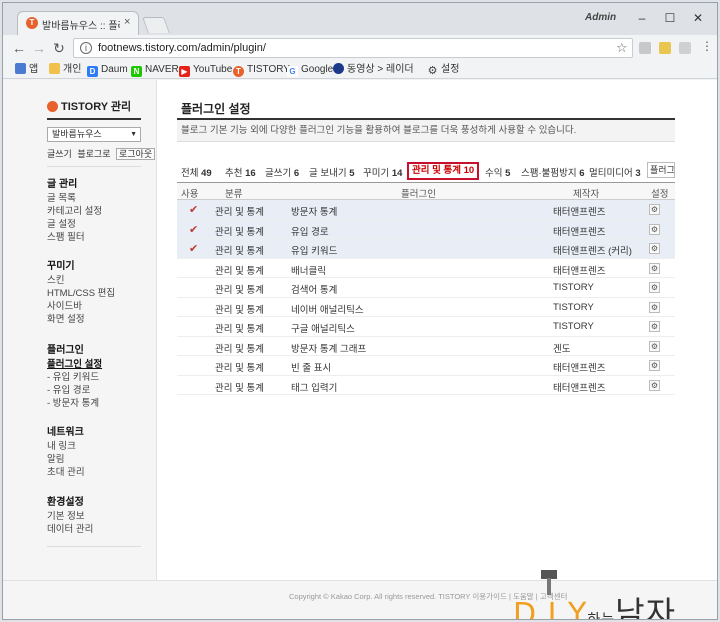  I want to click on user-profile-label: Admin, so click(600, 17).